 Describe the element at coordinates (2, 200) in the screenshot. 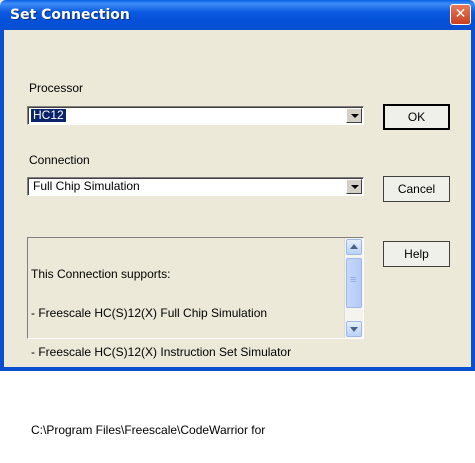

I see `window-frame-left` at that location.